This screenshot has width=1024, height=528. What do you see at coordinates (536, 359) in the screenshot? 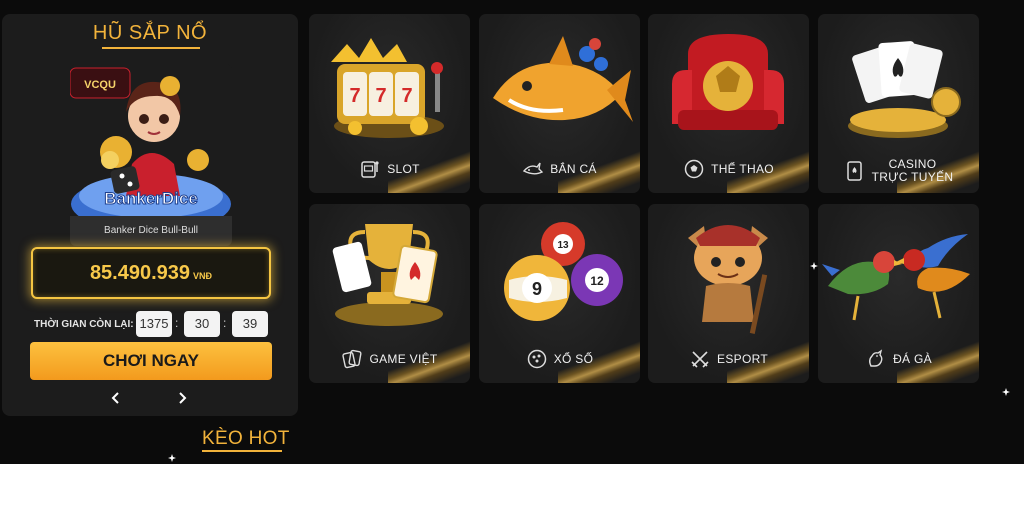
I see `lottery-balls-icon` at bounding box center [536, 359].